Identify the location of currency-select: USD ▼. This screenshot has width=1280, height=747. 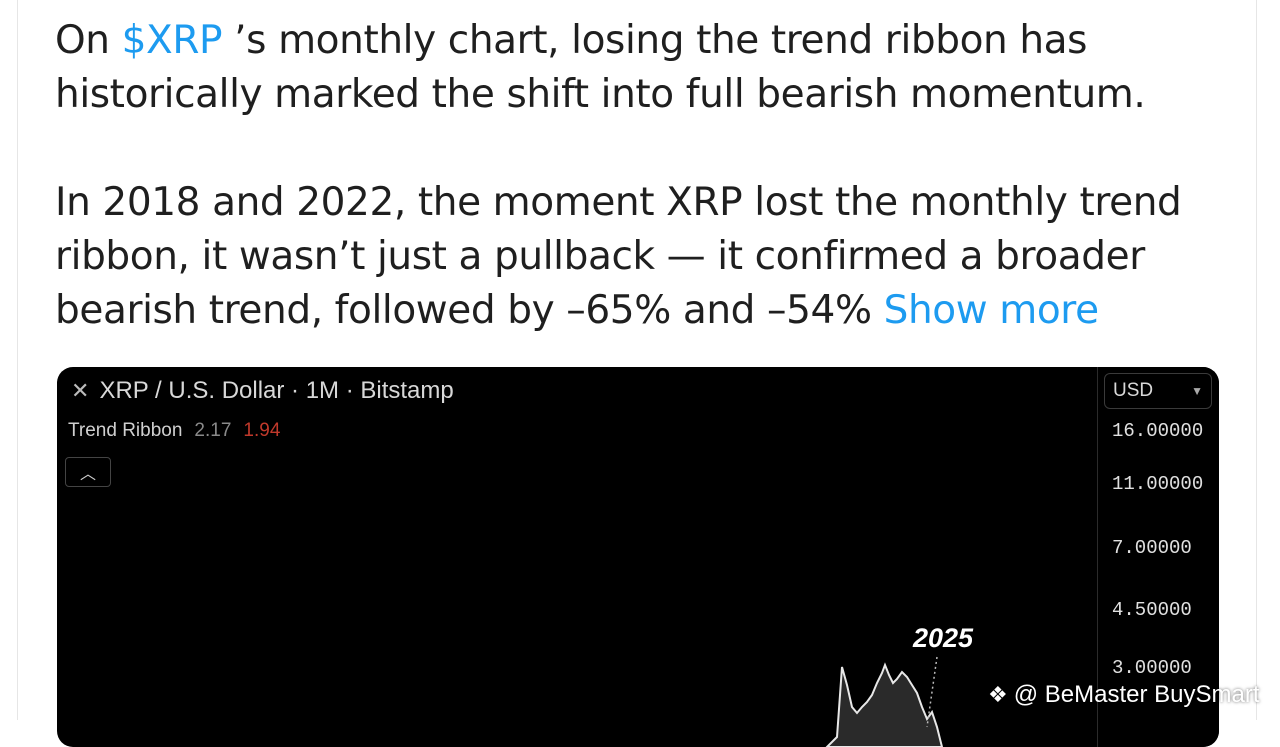
(1158, 391).